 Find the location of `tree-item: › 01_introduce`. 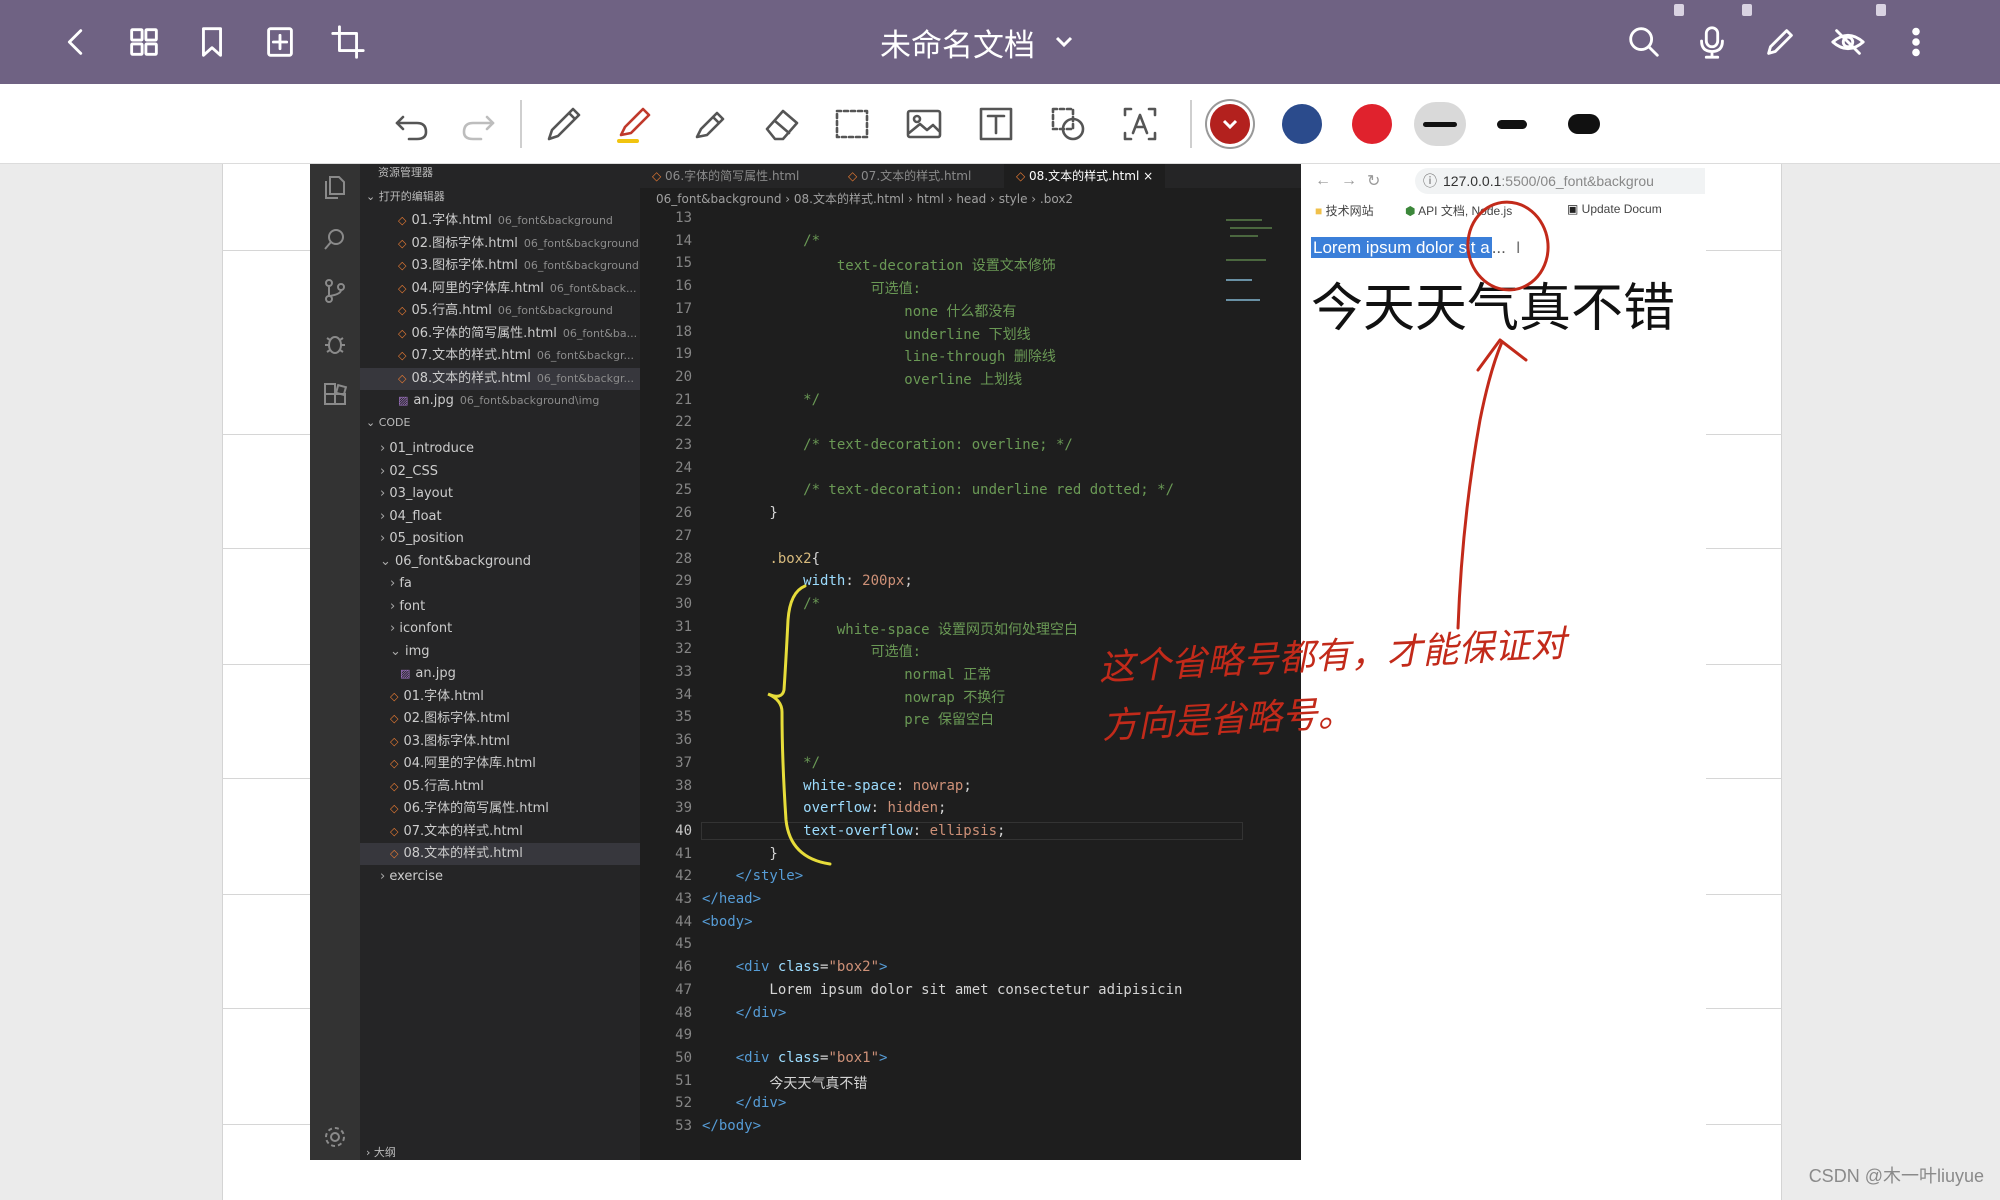

tree-item: › 01_introduce is located at coordinates (500, 449).